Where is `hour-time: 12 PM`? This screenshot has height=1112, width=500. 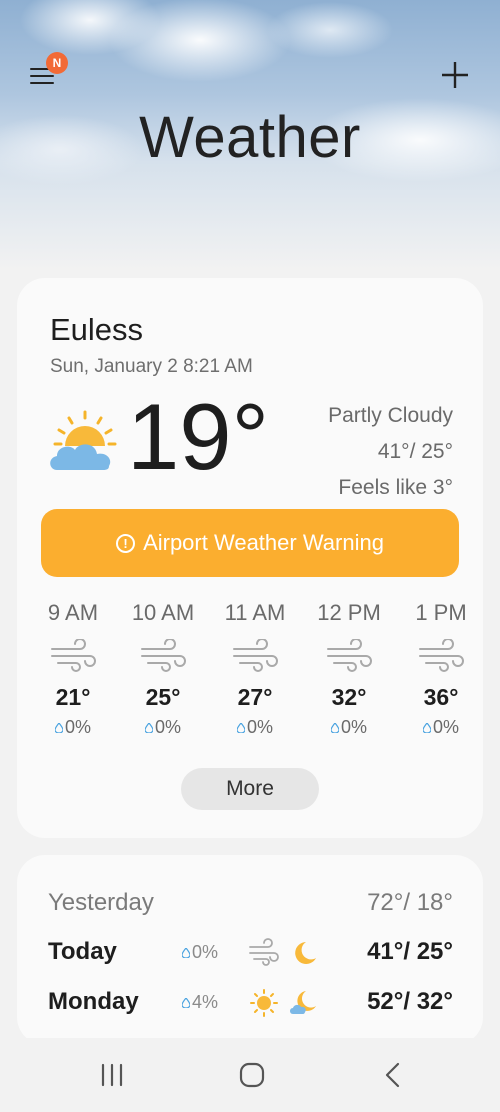 hour-time: 12 PM is located at coordinates (349, 612).